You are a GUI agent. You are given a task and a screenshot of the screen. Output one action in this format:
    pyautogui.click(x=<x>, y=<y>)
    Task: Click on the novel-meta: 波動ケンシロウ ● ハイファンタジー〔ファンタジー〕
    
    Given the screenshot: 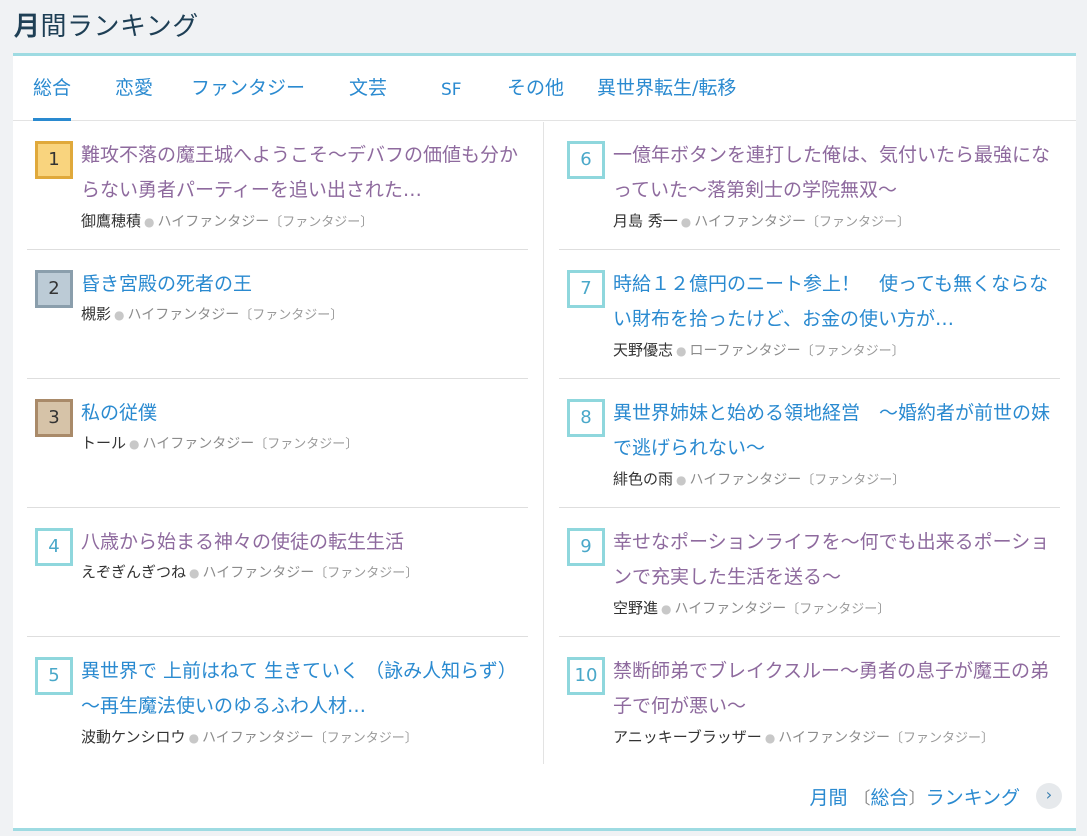 What is the action you would take?
    pyautogui.click(x=303, y=736)
    